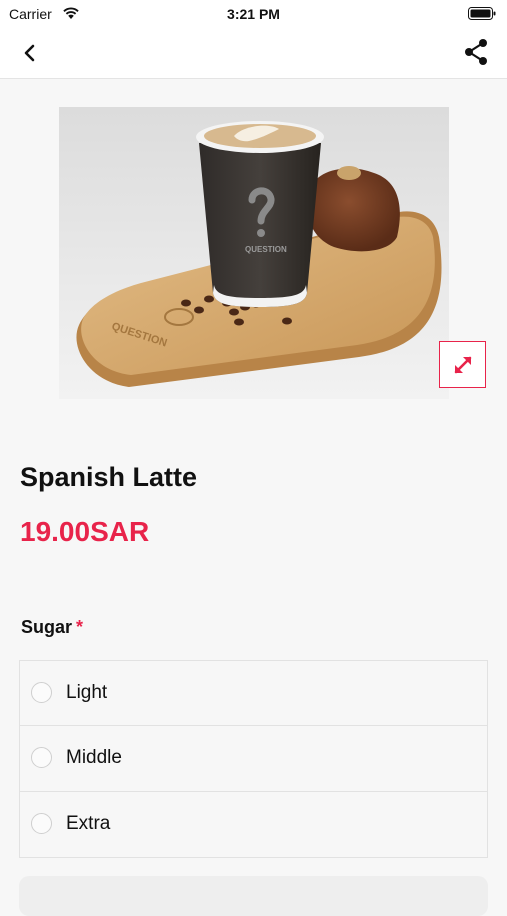  I want to click on expand-image-button, so click(462, 364).